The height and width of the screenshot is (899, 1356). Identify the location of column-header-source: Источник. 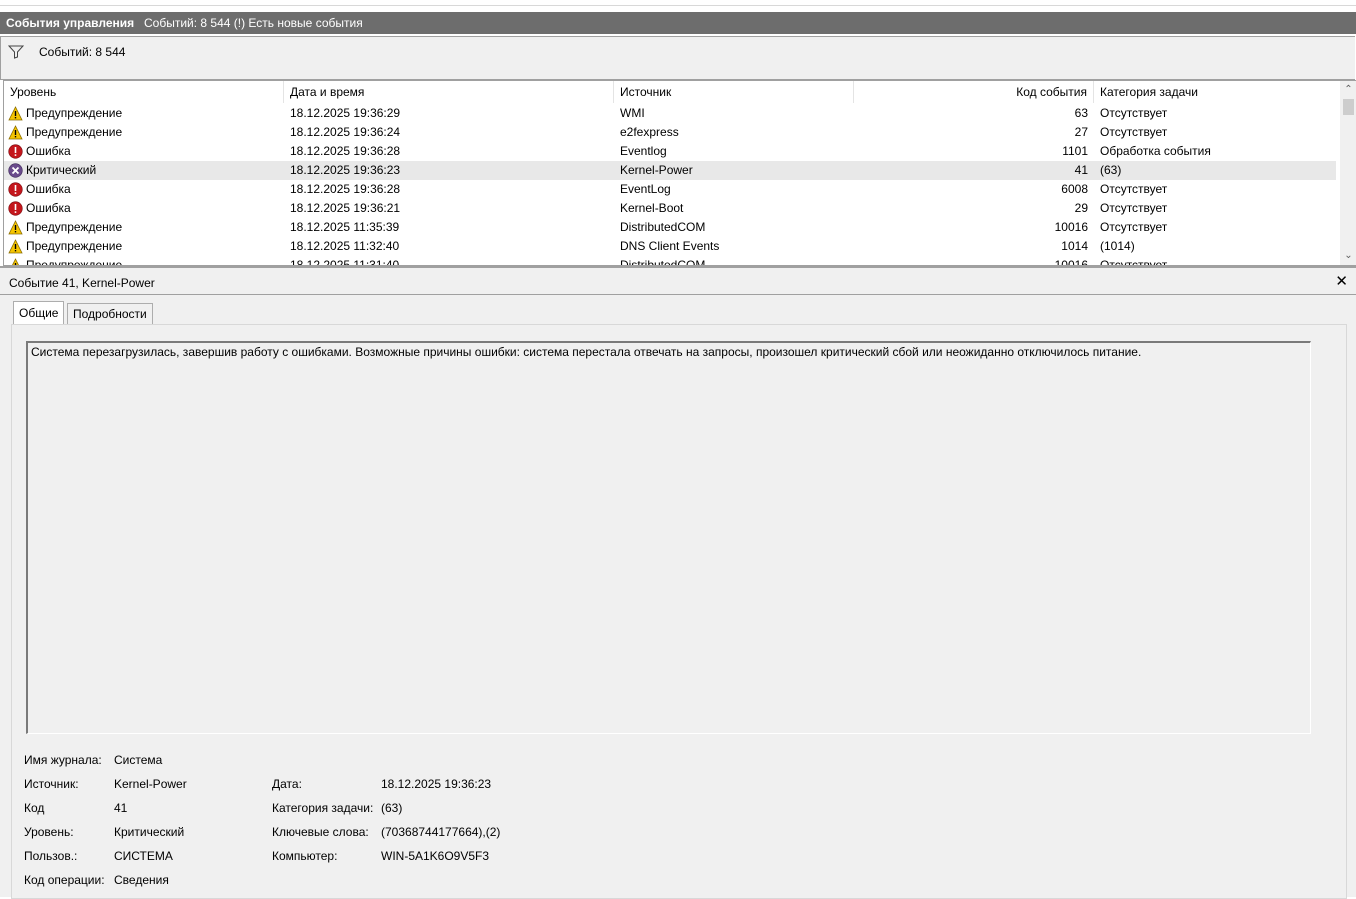
(734, 92).